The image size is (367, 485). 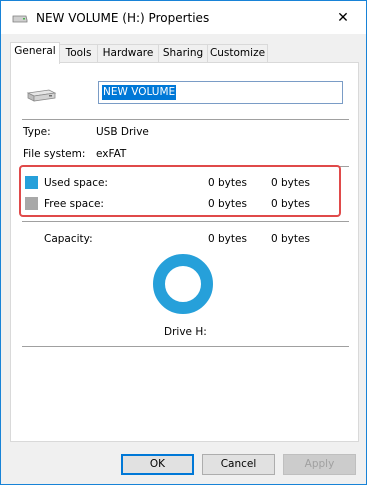 I want to click on volume-name-input, so click(x=220, y=92).